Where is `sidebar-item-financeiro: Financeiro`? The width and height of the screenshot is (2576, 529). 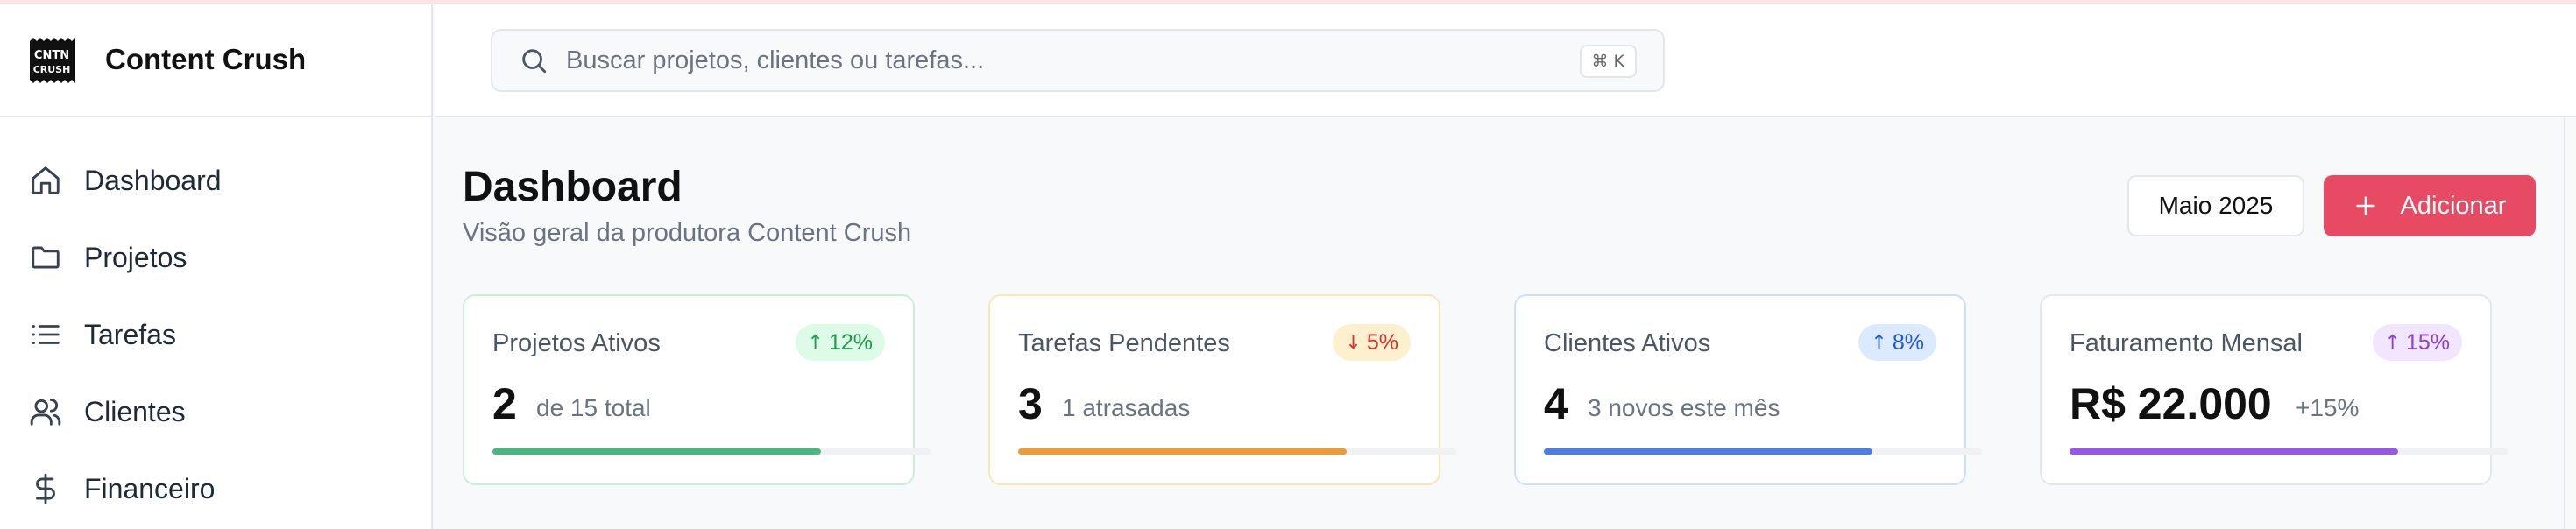
sidebar-item-financeiro: Financeiro is located at coordinates (215, 488).